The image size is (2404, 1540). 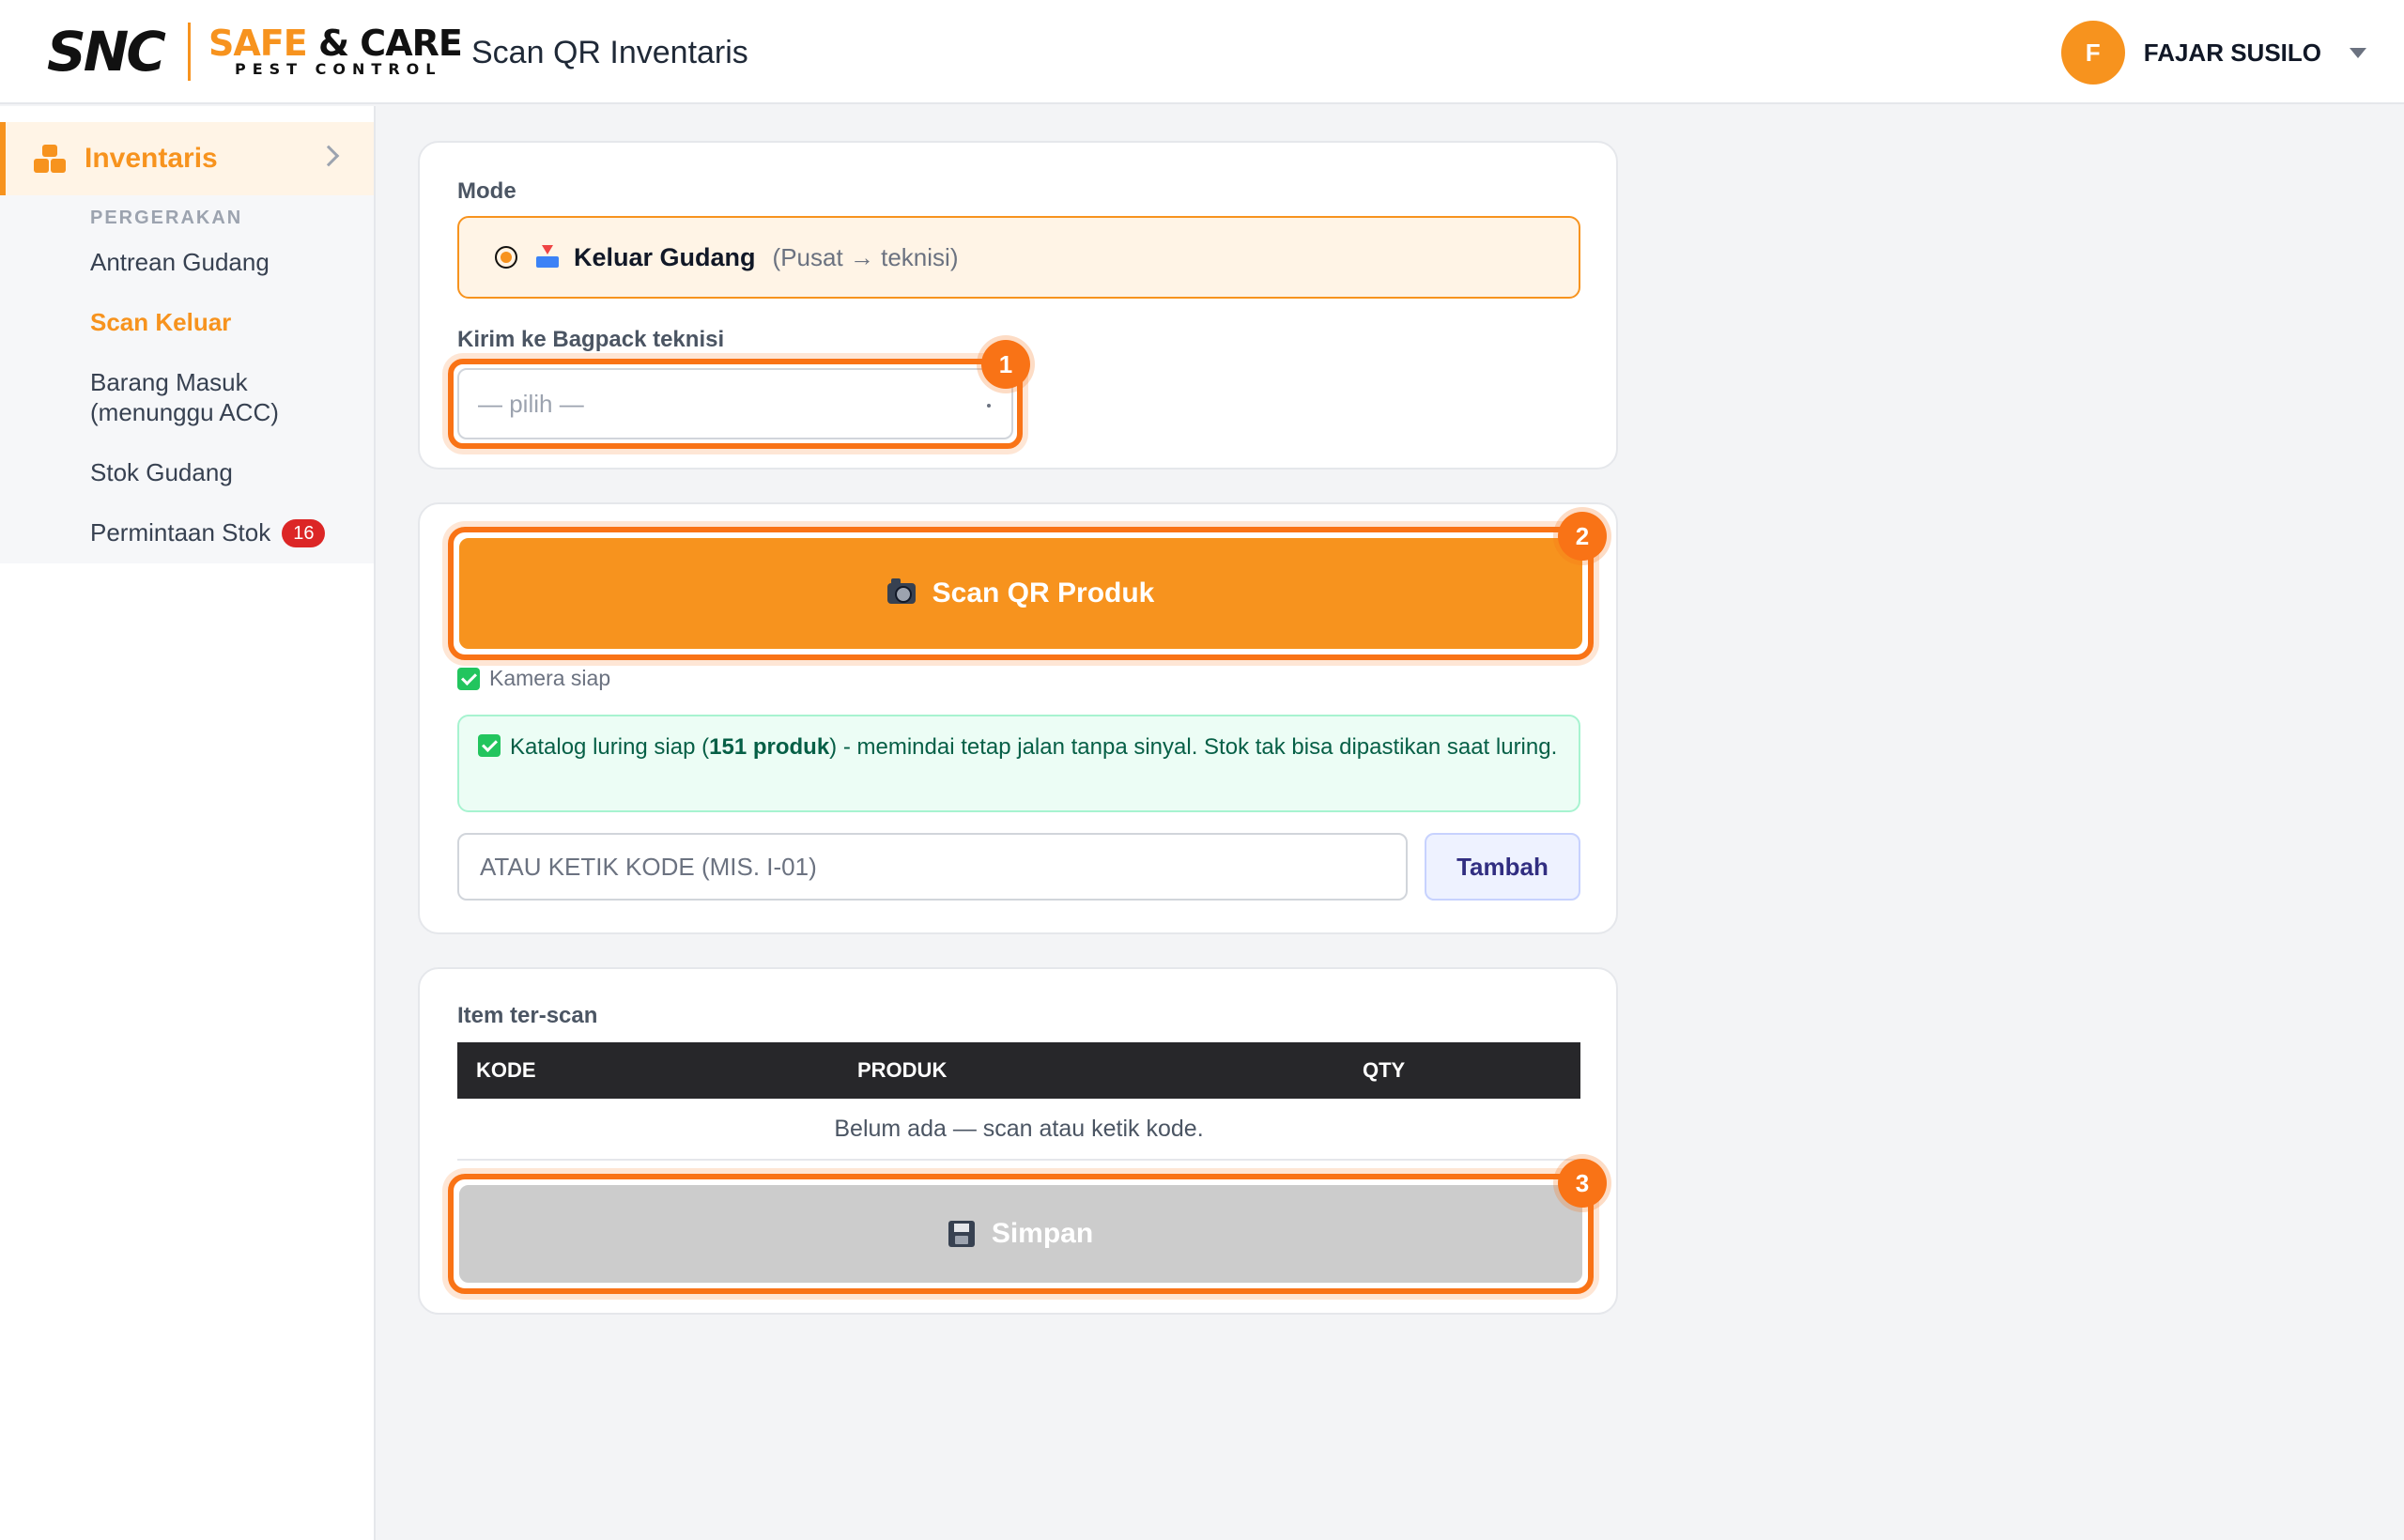 I want to click on code-input: ATAU KETIK KODE (MIS. I-01), so click(x=932, y=867).